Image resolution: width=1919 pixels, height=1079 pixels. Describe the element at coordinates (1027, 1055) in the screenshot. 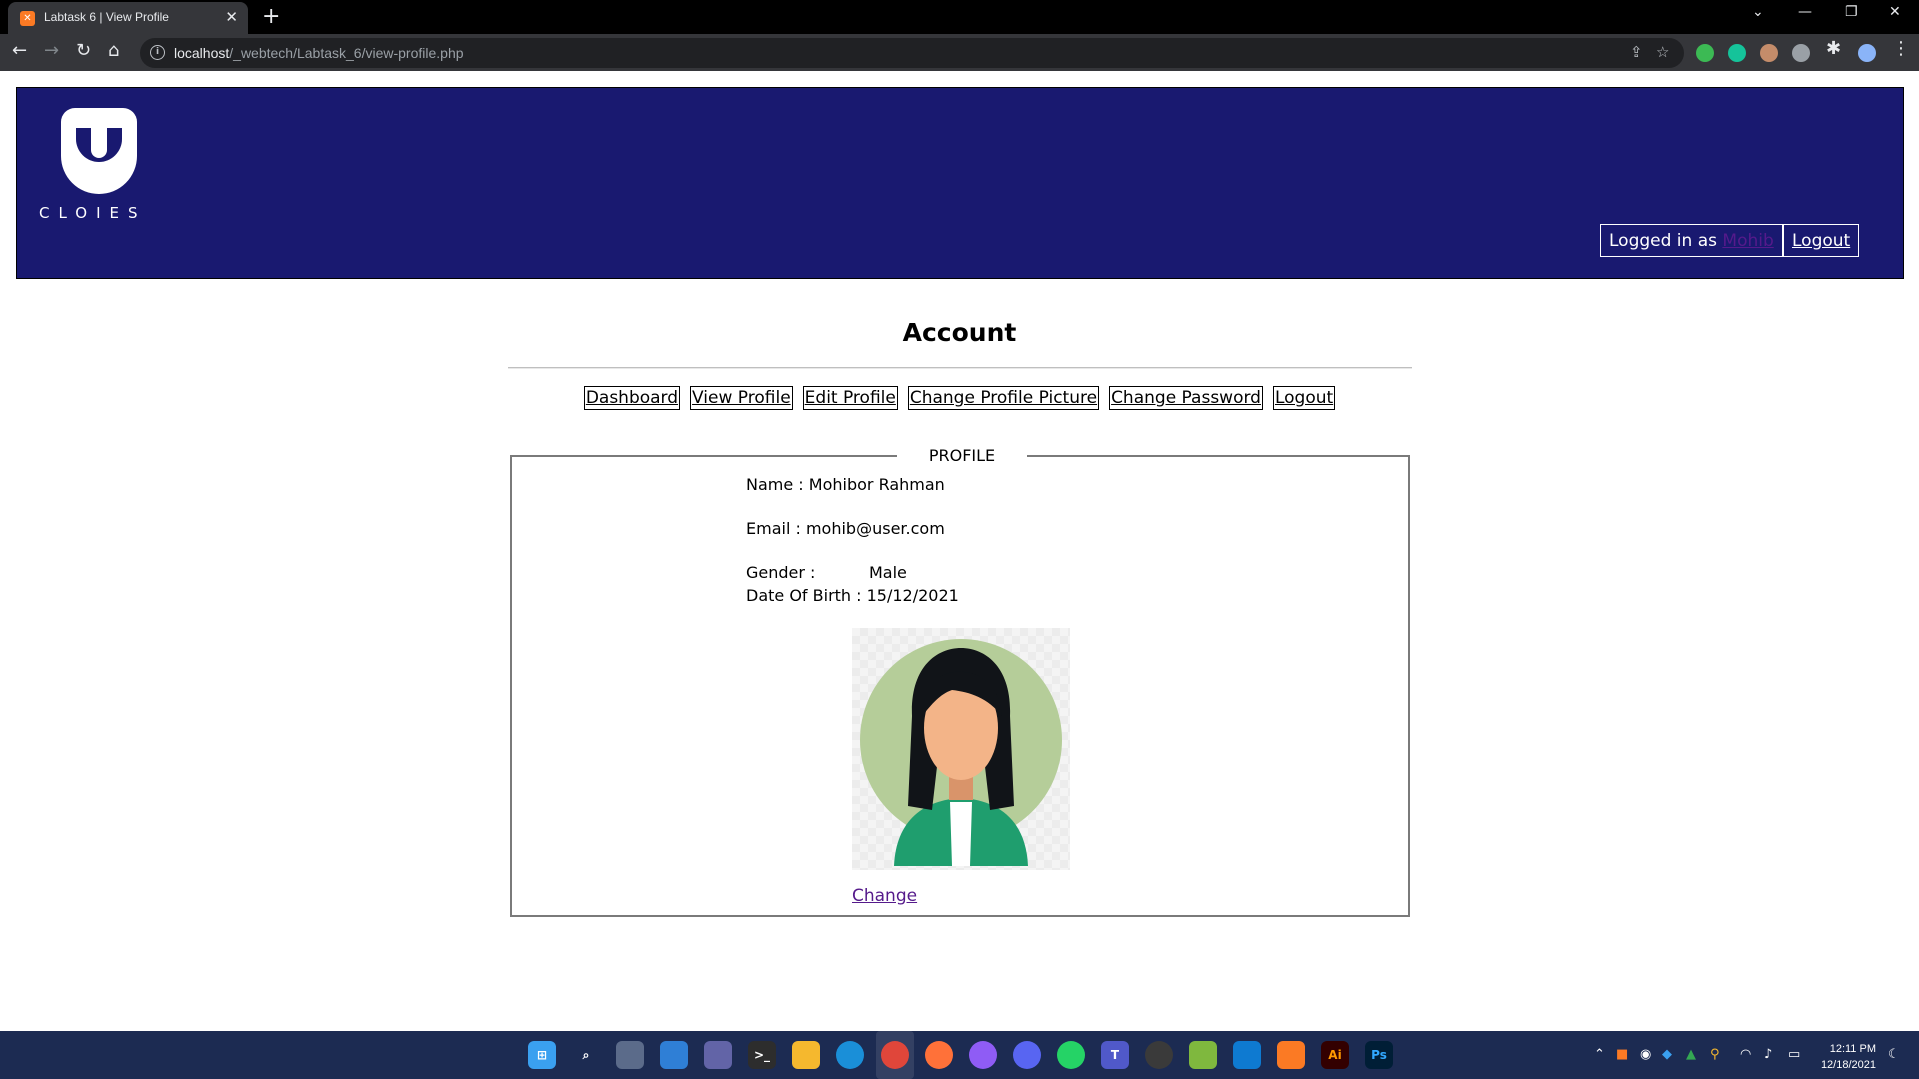

I see `discord-icon` at that location.